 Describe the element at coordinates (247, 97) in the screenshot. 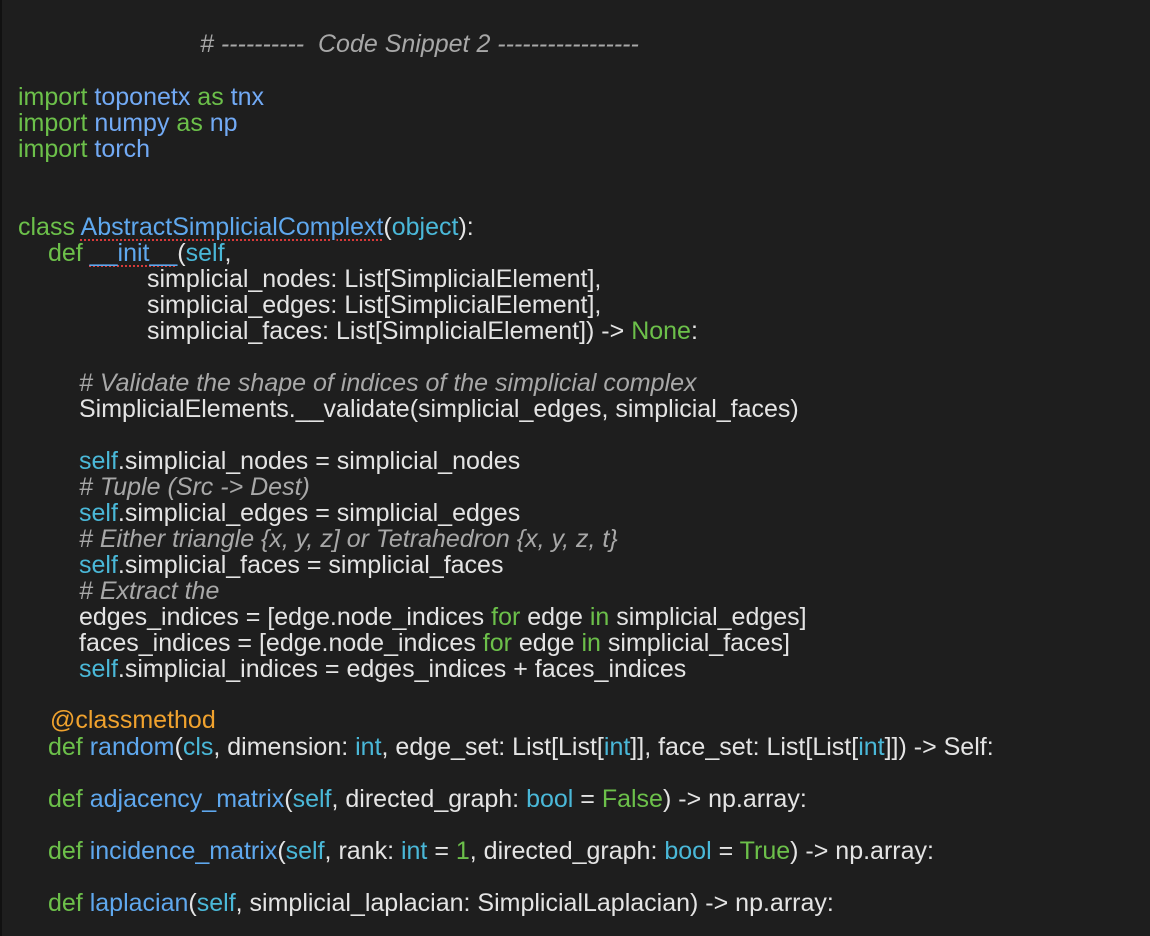

I see `code-token: tnx` at that location.